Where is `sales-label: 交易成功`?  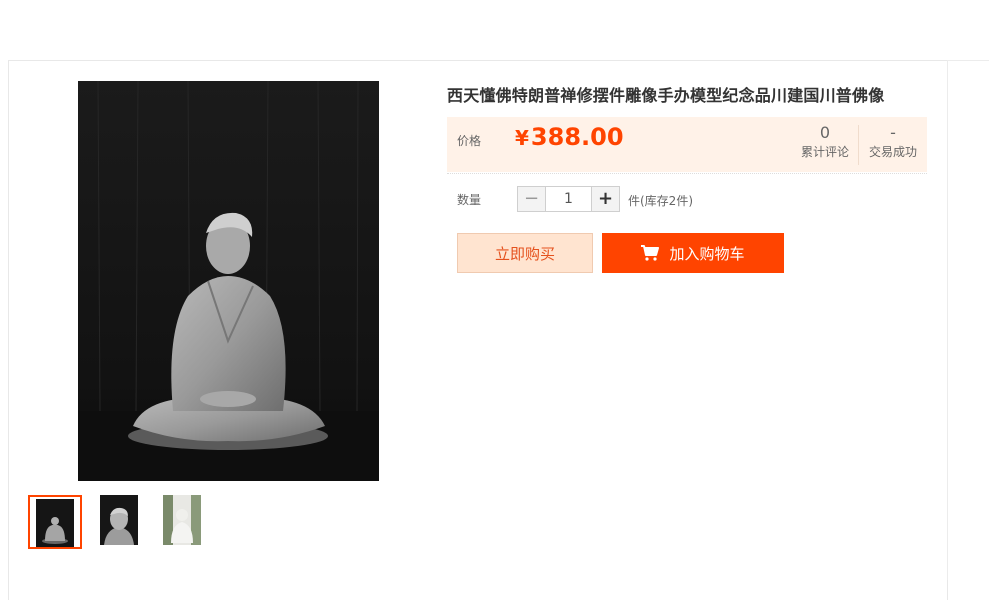 sales-label: 交易成功 is located at coordinates (892, 152).